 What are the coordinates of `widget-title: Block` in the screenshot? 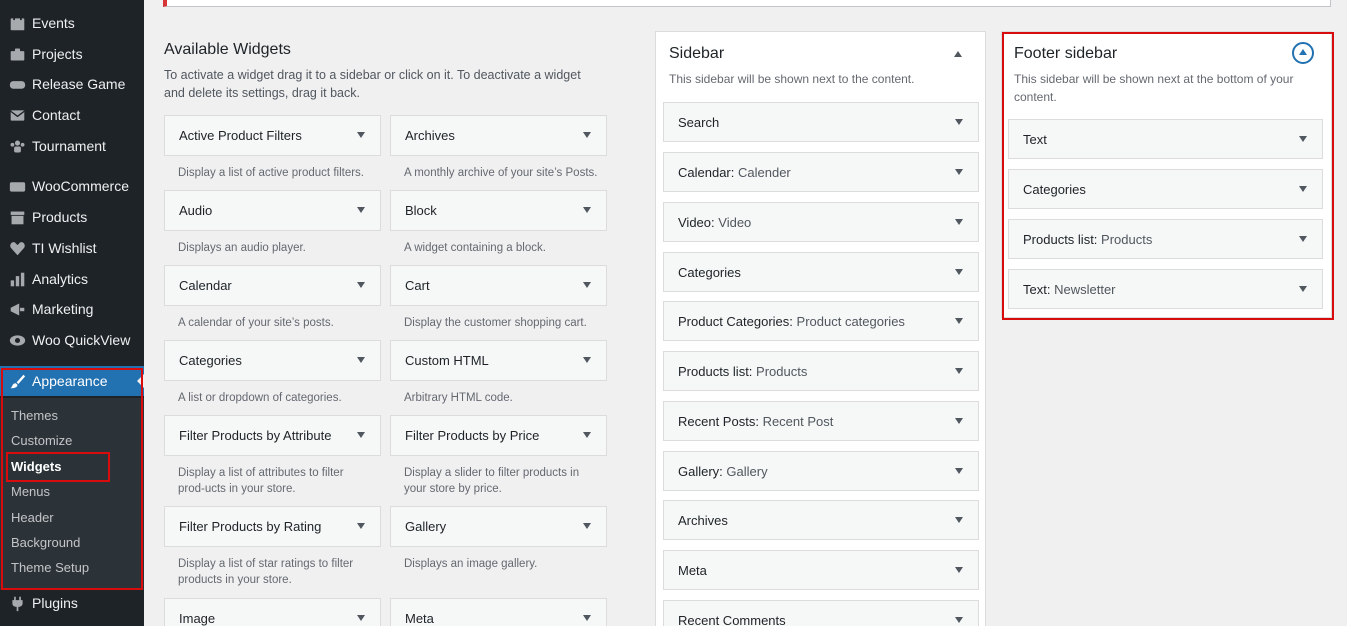 It's located at (421, 210).